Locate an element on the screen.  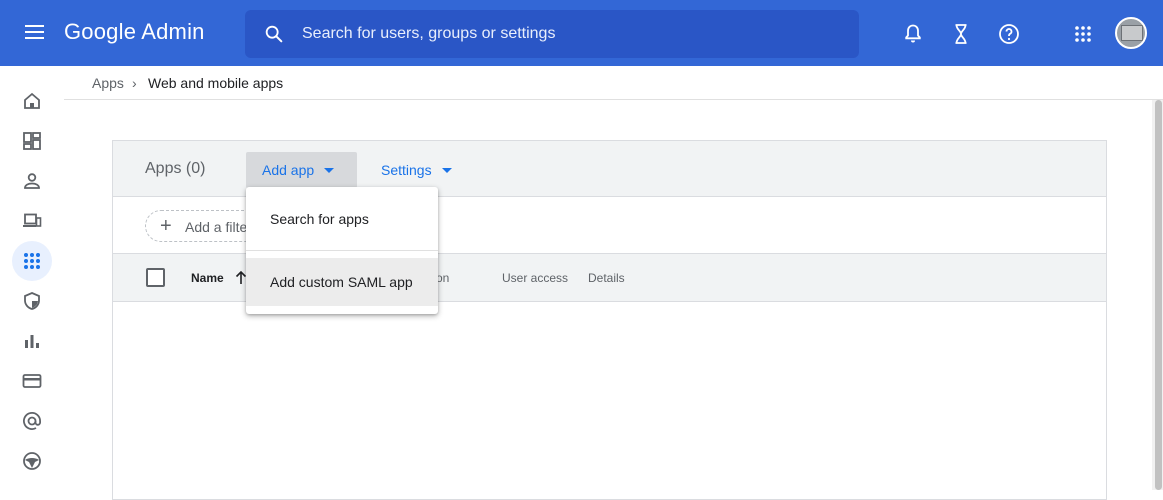
person-icon is located at coordinates (32, 181).